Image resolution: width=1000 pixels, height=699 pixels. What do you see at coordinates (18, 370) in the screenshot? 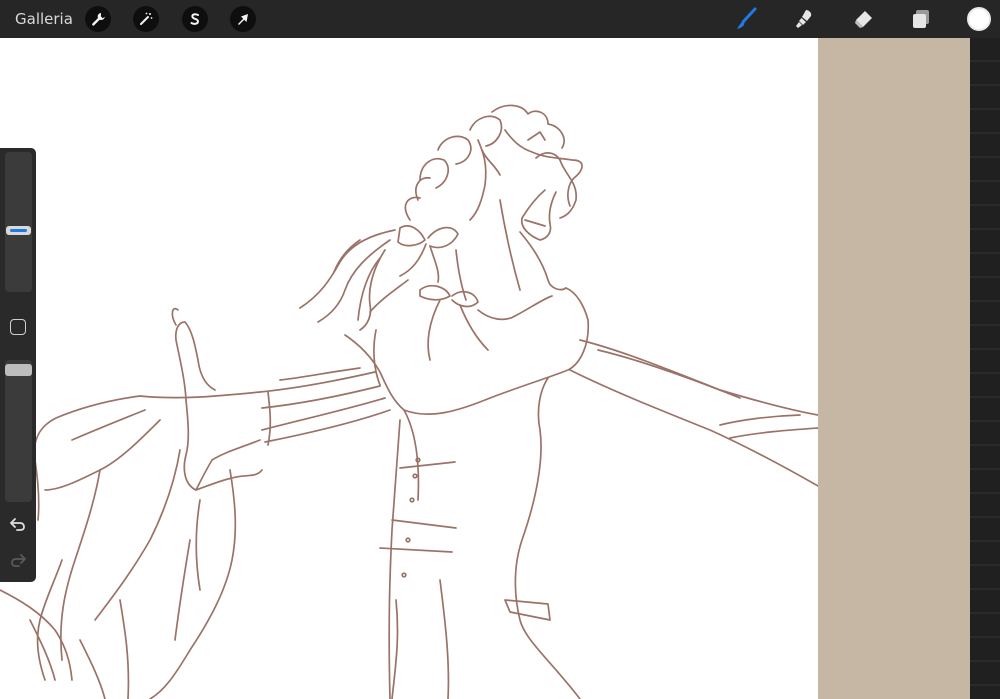
I see `brush-opacity-handle` at bounding box center [18, 370].